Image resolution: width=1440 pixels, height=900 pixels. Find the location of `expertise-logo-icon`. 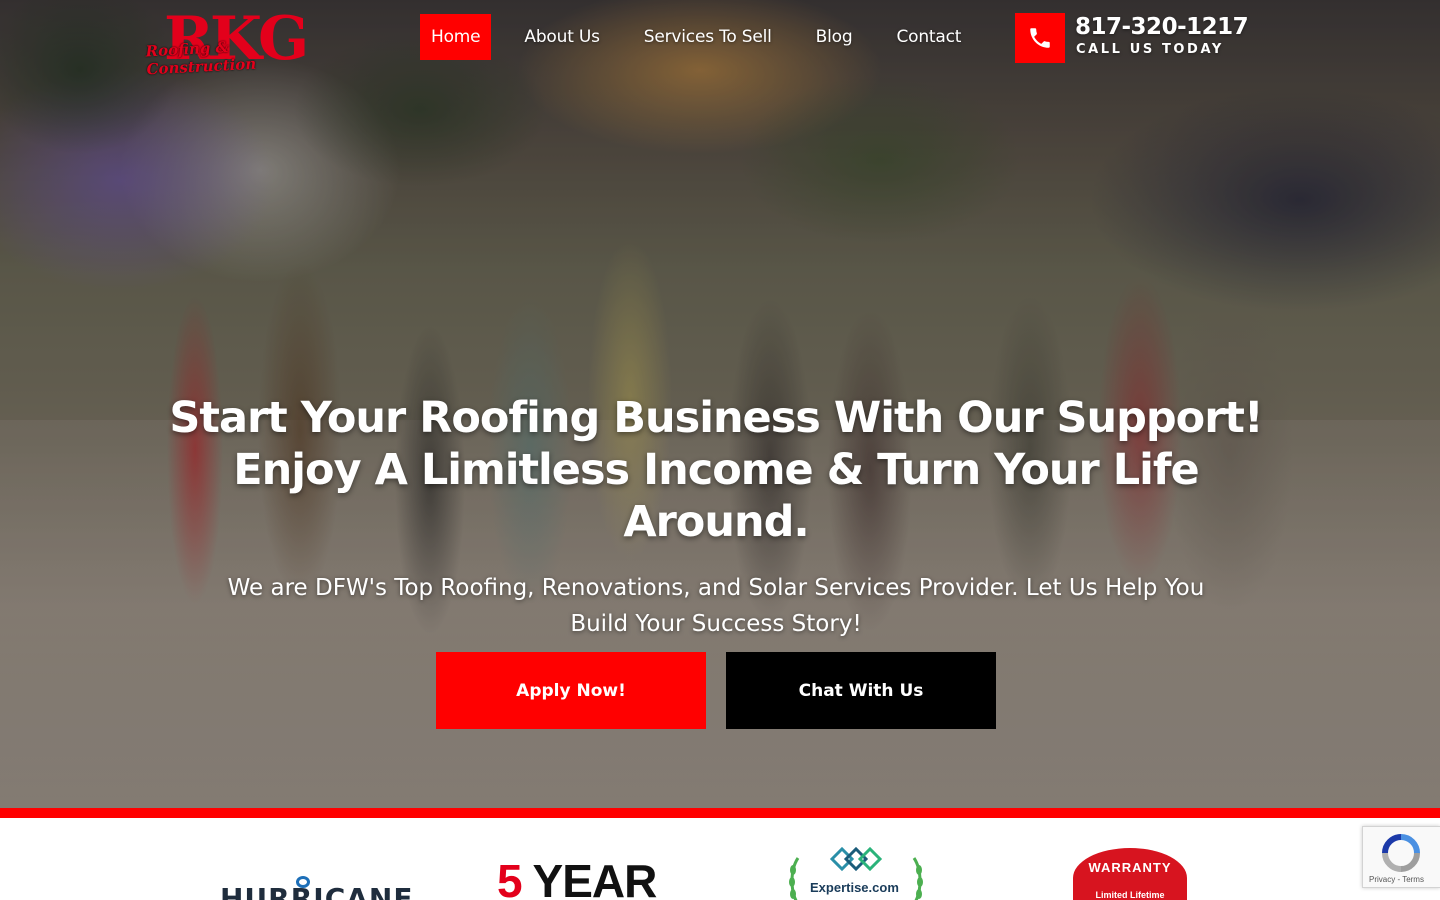

expertise-logo-icon is located at coordinates (856, 859).